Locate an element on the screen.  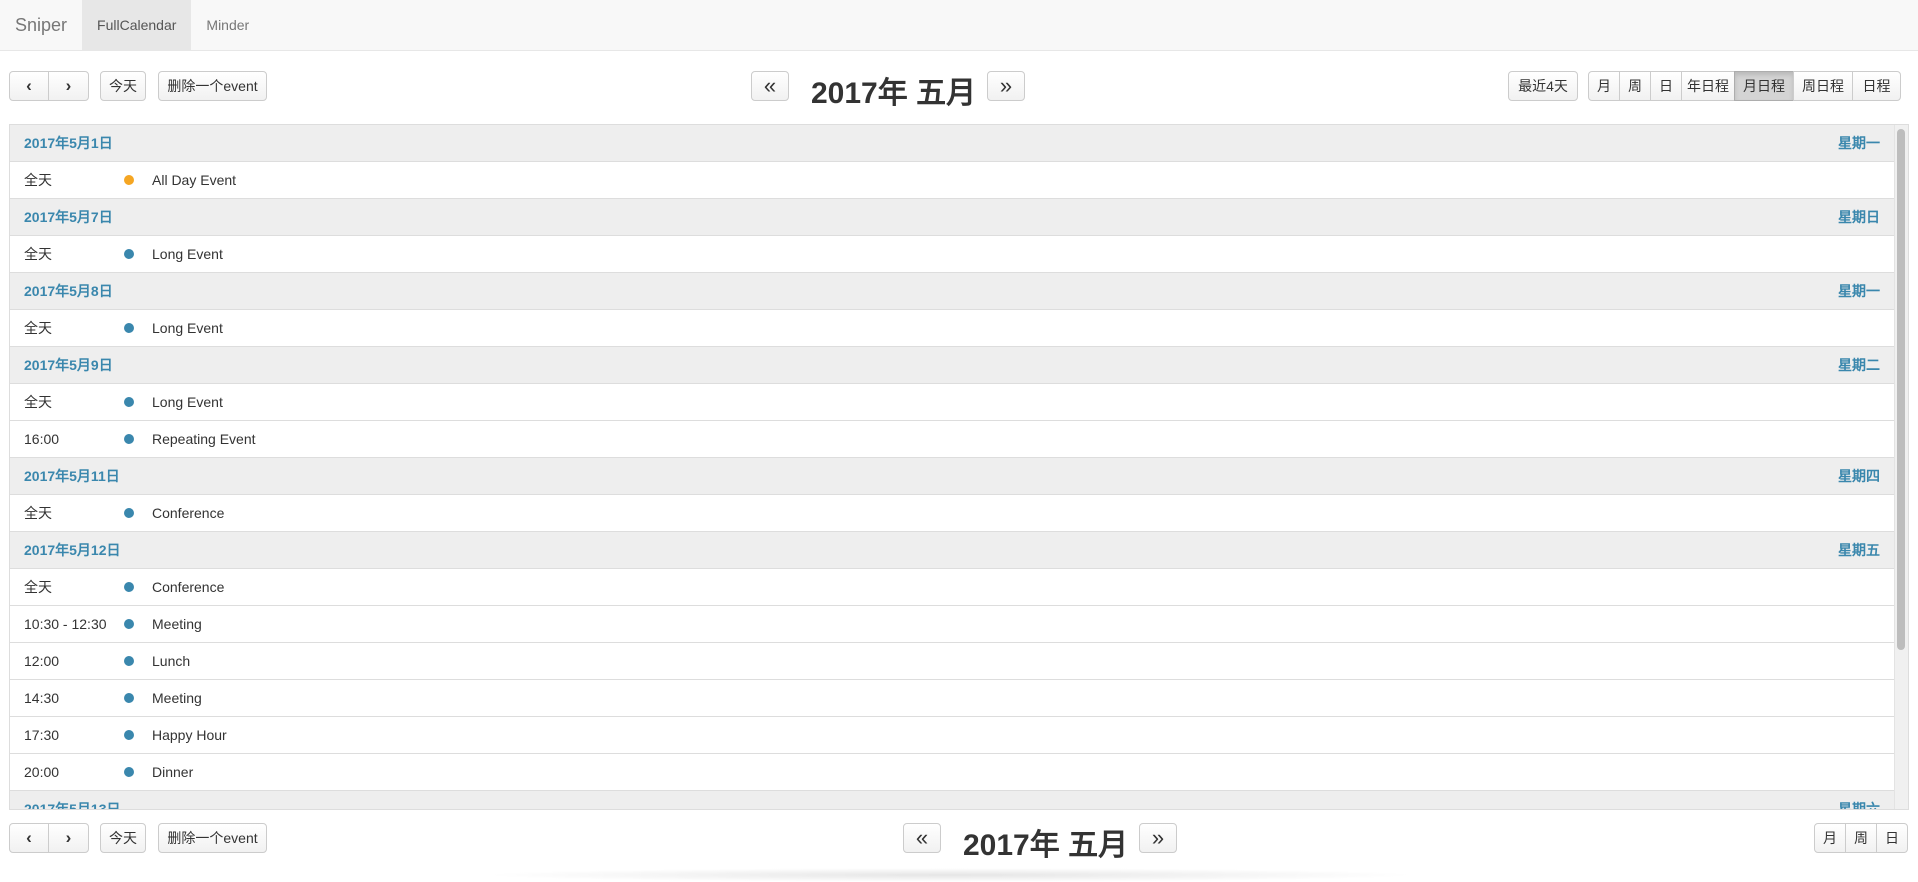
prev-year-button: « is located at coordinates (770, 86).